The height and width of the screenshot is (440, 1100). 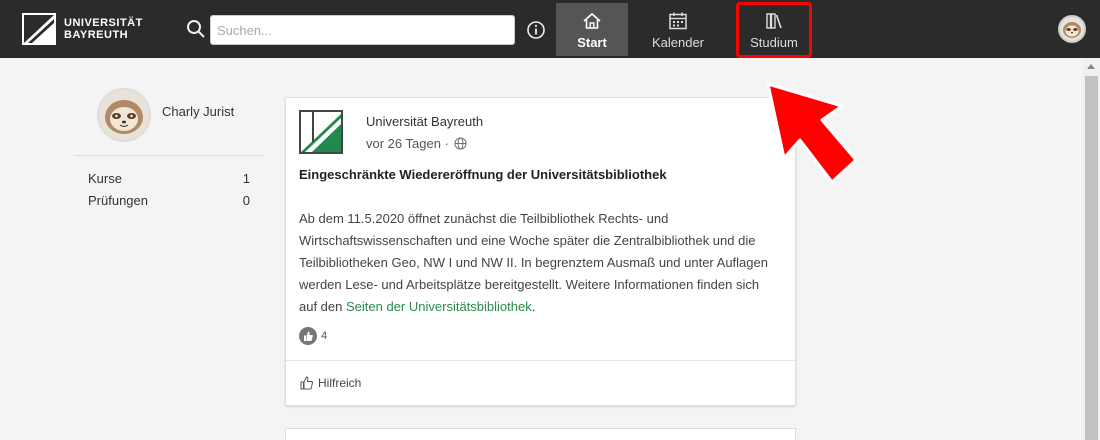 I want to click on post-body-end: ., so click(x=533, y=306).